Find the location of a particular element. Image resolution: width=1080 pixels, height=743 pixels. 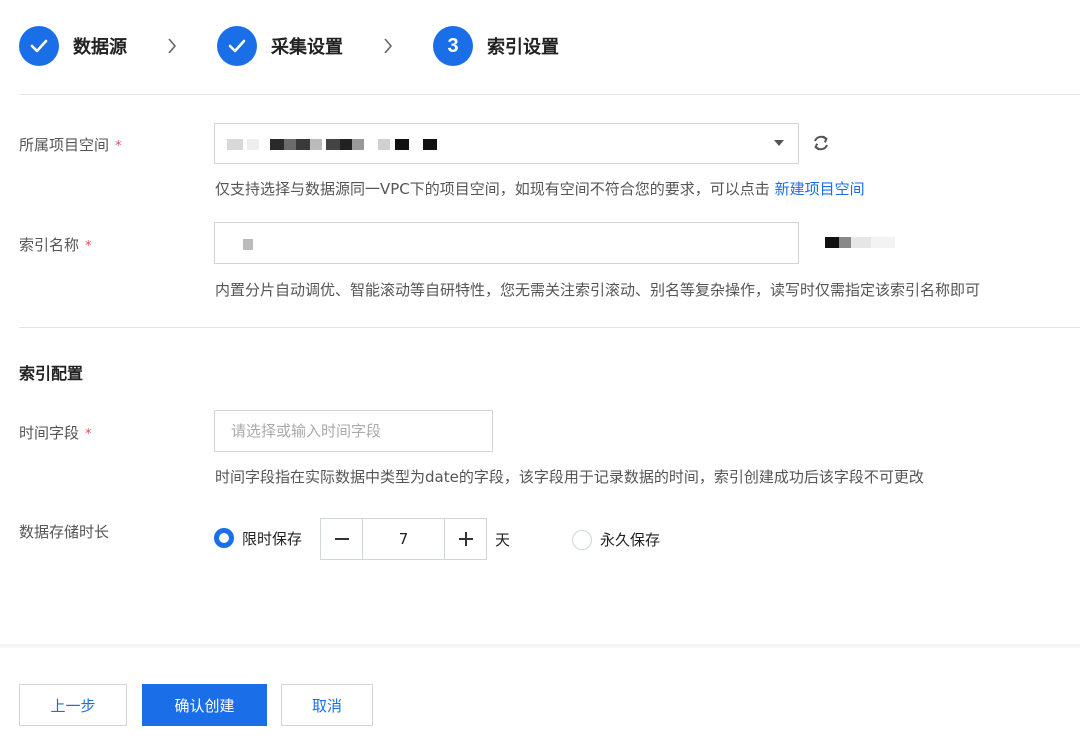

retention-unit: 天 is located at coordinates (503, 540).